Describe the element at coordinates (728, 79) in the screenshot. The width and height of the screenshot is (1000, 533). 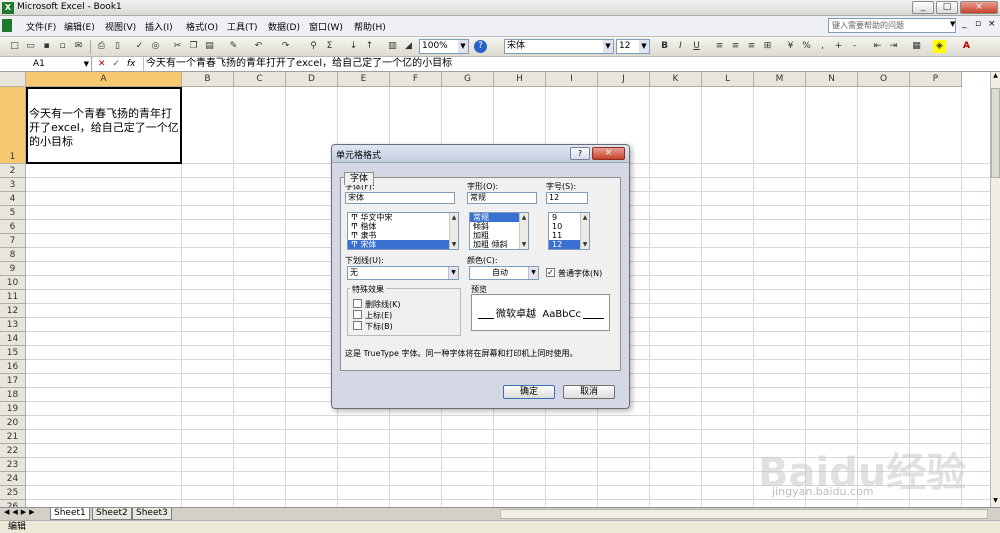
I see `column-header: L` at that location.